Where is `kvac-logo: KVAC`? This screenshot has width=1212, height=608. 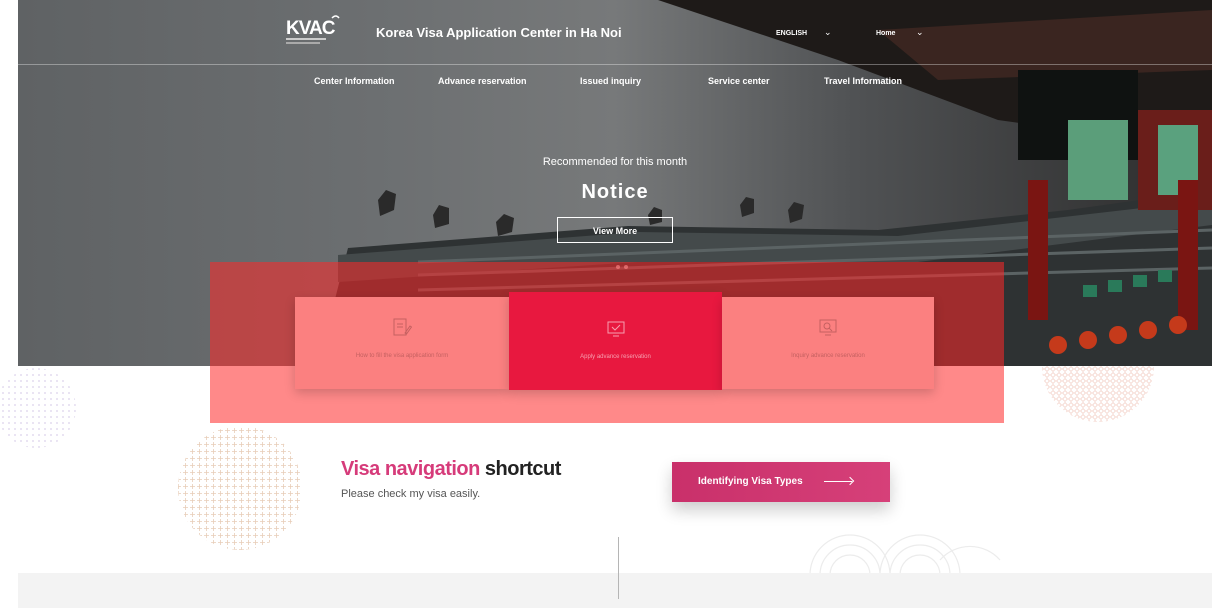 kvac-logo: KVAC is located at coordinates (314, 32).